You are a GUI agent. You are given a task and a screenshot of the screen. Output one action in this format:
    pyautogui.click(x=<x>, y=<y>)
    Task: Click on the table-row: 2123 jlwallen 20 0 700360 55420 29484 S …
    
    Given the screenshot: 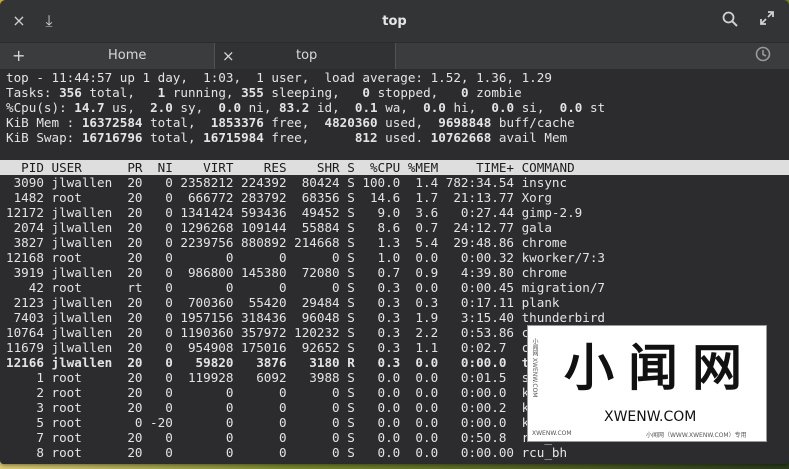 What is the action you would take?
    pyautogui.click(x=283, y=302)
    